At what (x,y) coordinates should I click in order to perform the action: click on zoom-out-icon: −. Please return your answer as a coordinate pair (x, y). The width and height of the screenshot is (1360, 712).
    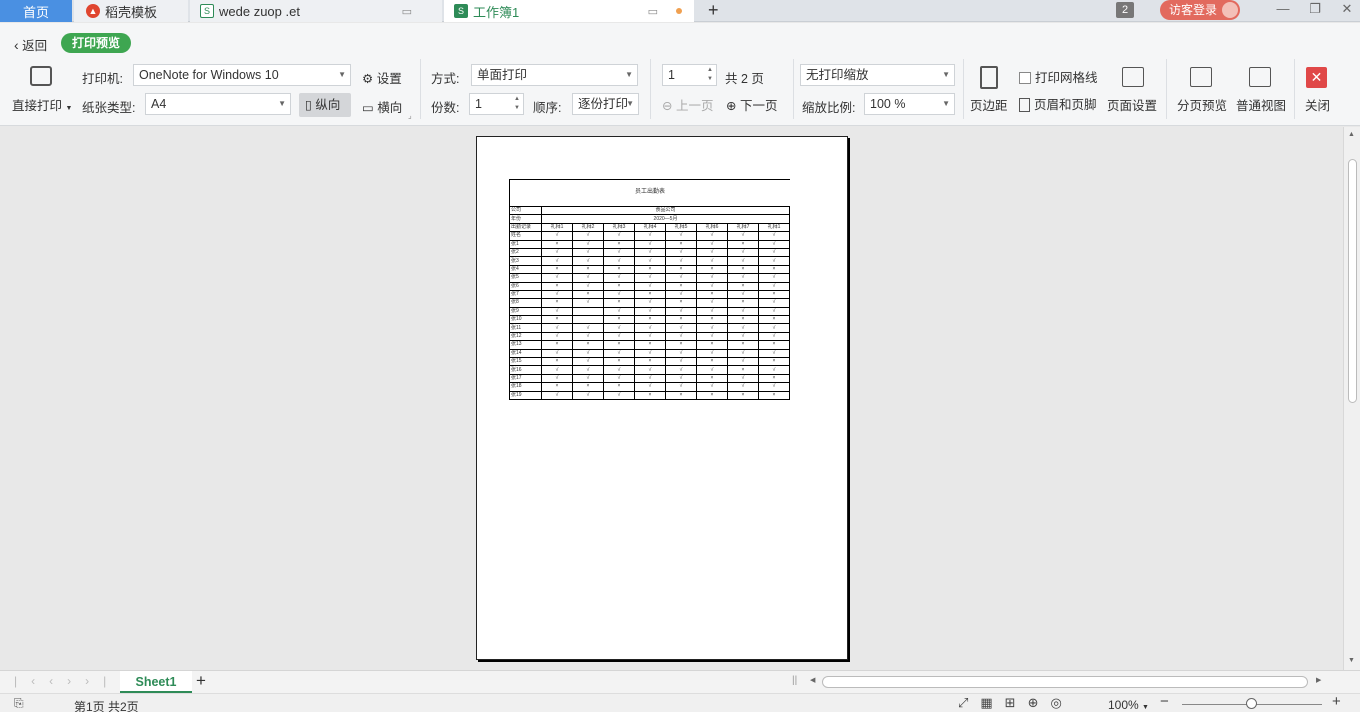
    Looking at the image, I should click on (1164, 701).